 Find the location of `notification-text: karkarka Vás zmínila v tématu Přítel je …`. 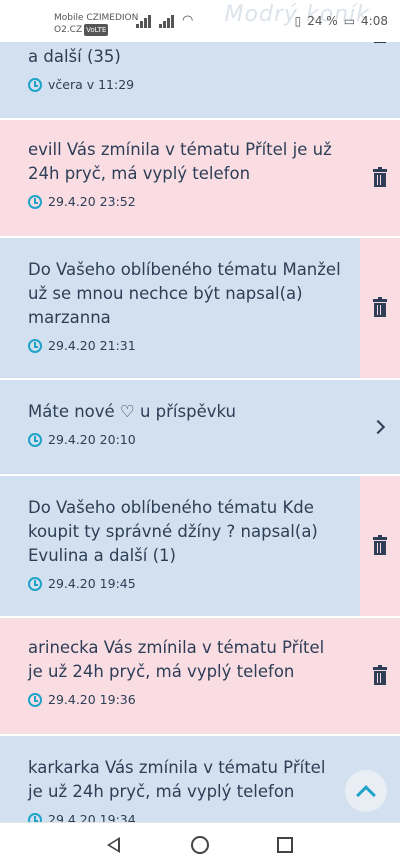

notification-text: karkarka Vás zmínila v tématu Přítel je … is located at coordinates (177, 779).